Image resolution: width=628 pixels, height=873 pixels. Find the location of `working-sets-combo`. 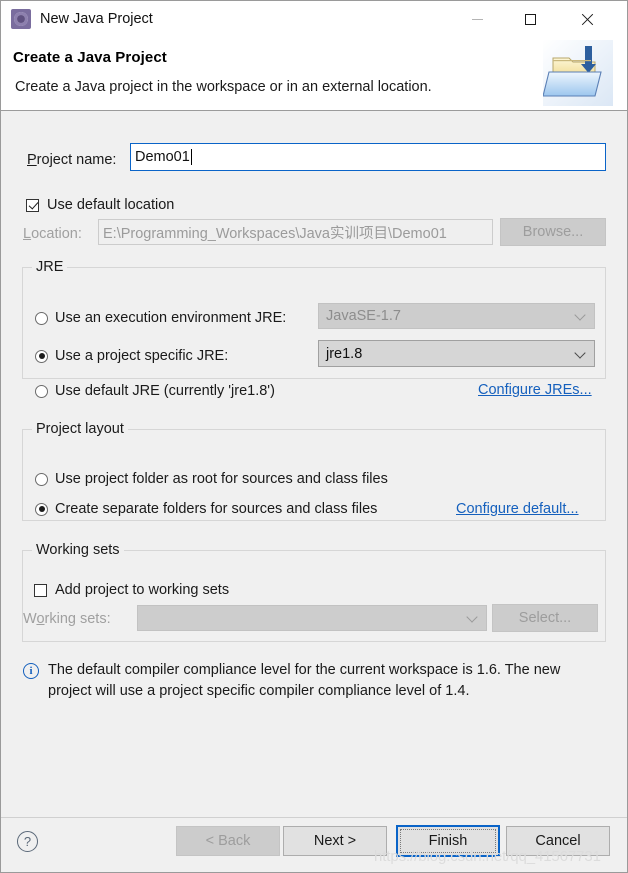

working-sets-combo is located at coordinates (312, 618).